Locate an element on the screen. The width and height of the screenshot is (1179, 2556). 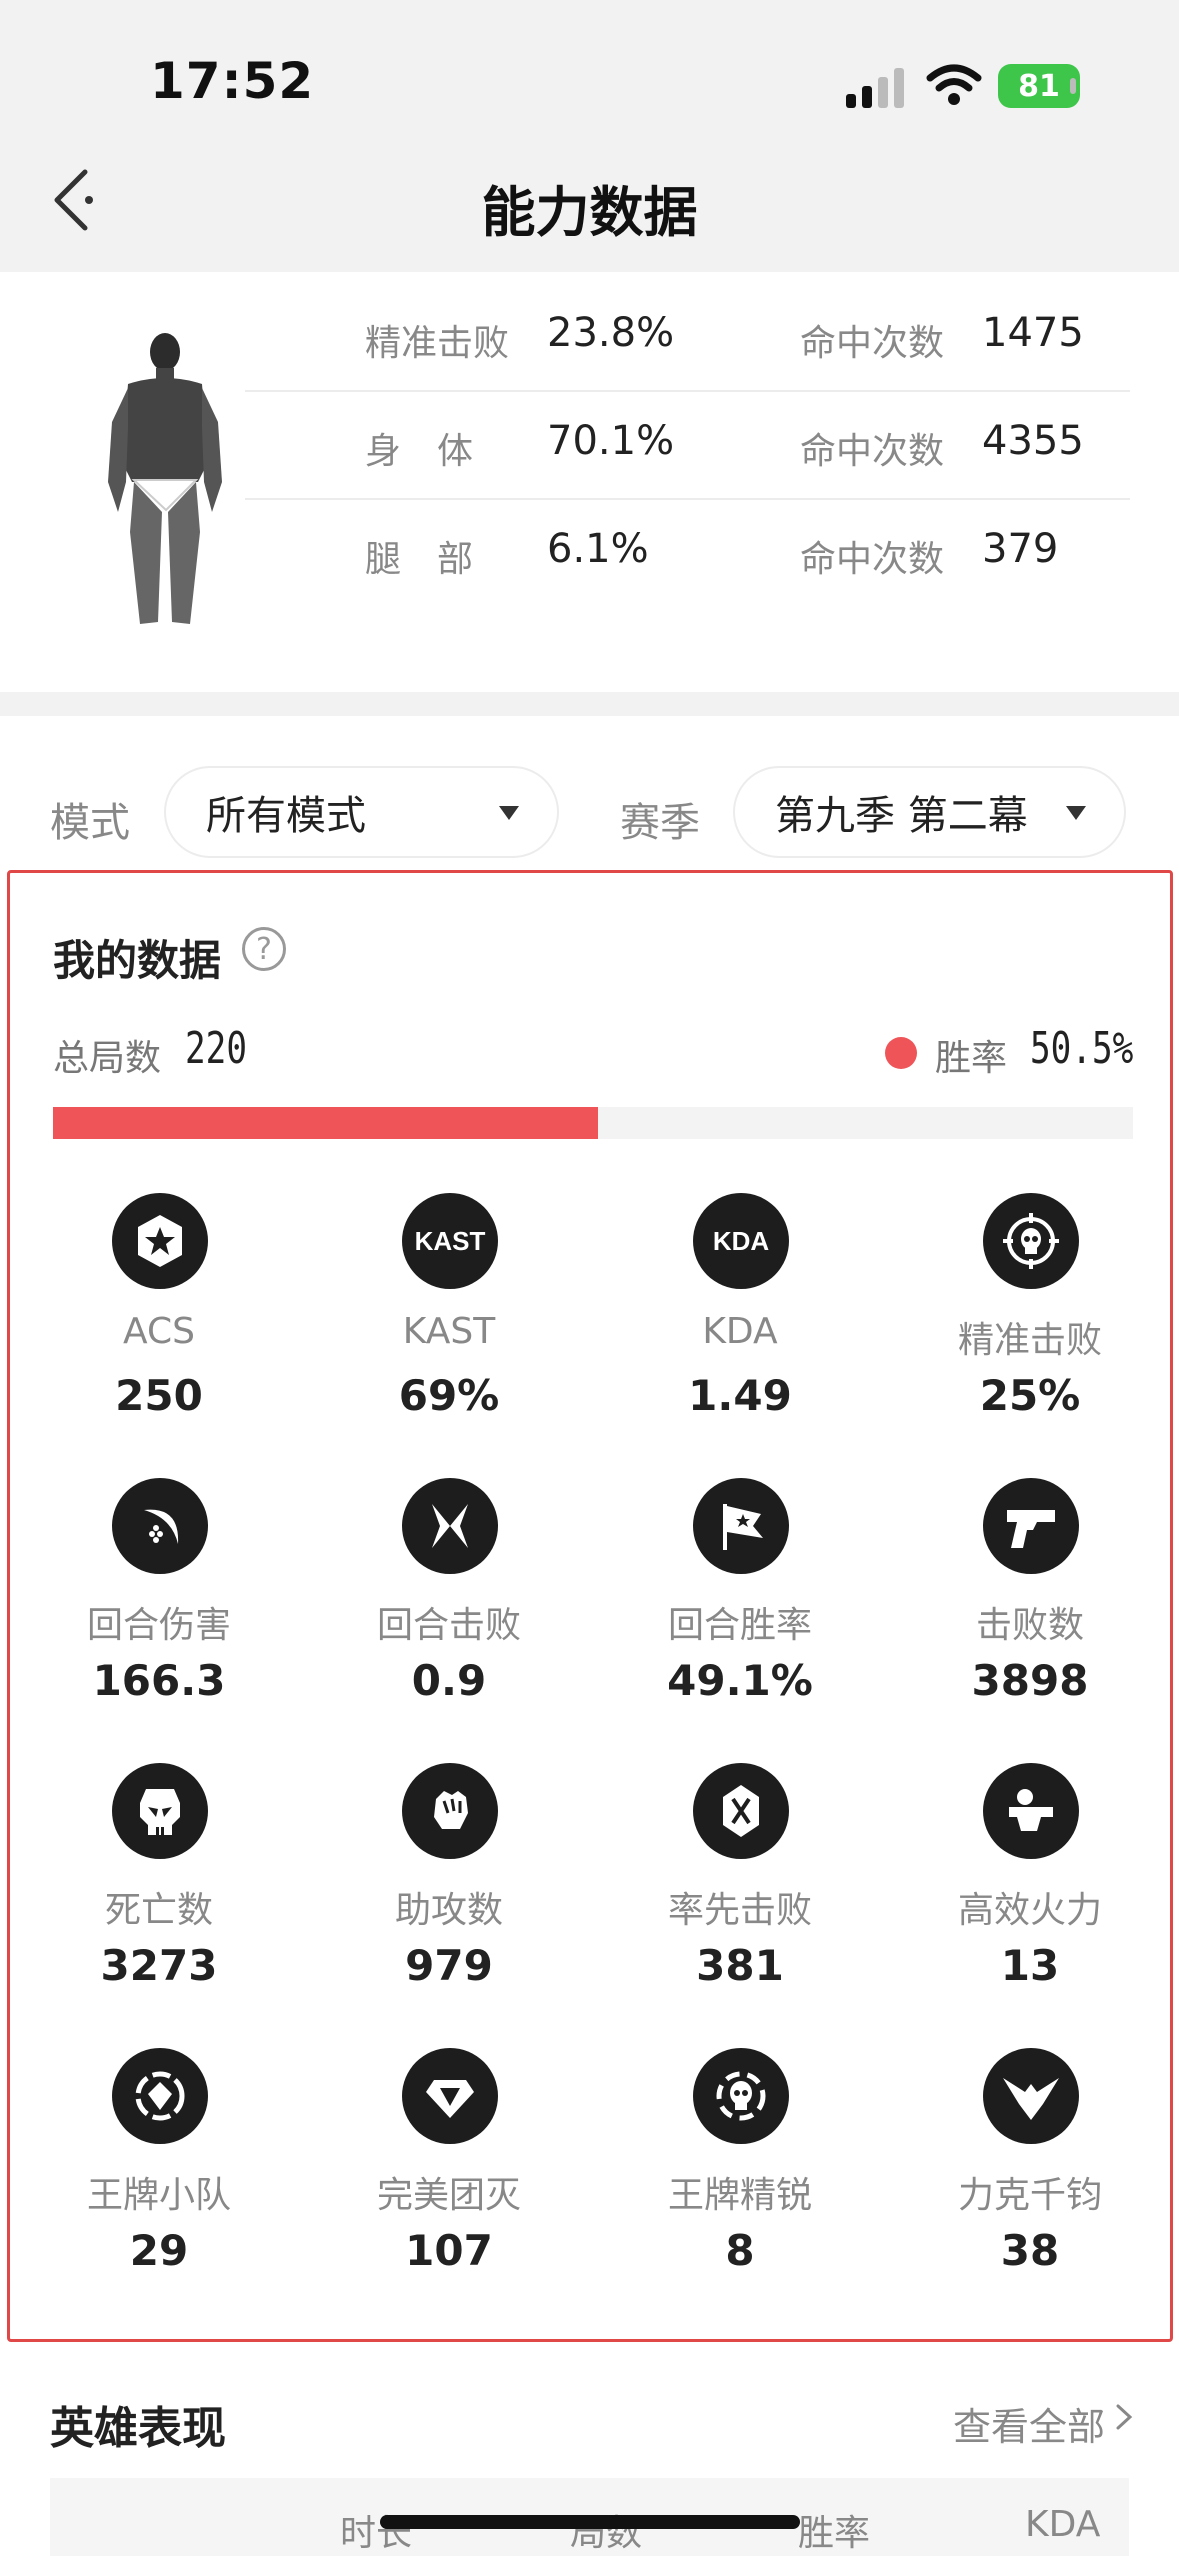
stat-item: 回合伤害 166.3 is located at coordinates (159, 1623).